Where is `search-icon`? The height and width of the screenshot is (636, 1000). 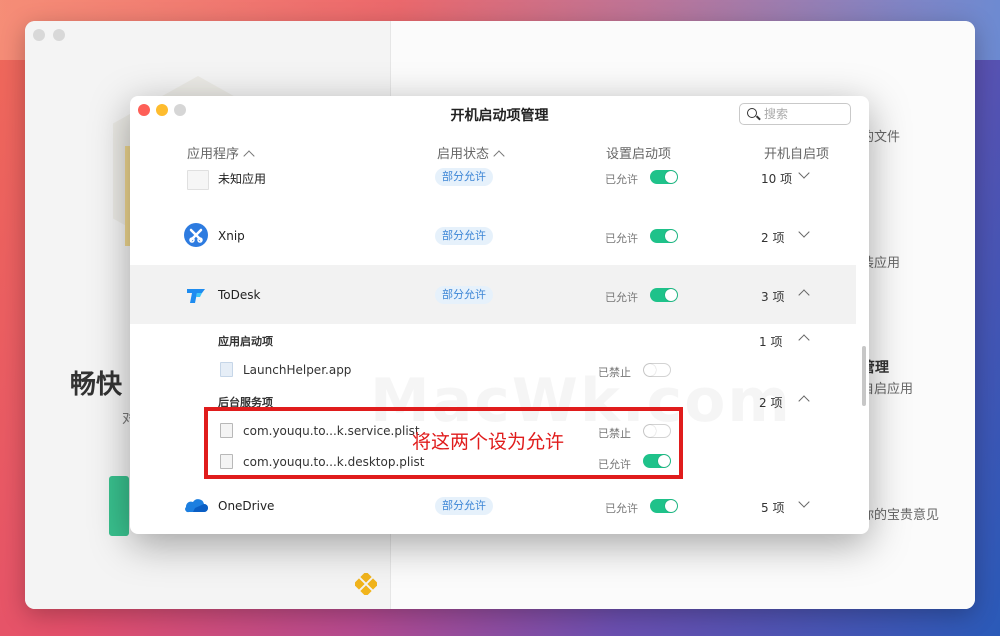
search-icon is located at coordinates (752, 113).